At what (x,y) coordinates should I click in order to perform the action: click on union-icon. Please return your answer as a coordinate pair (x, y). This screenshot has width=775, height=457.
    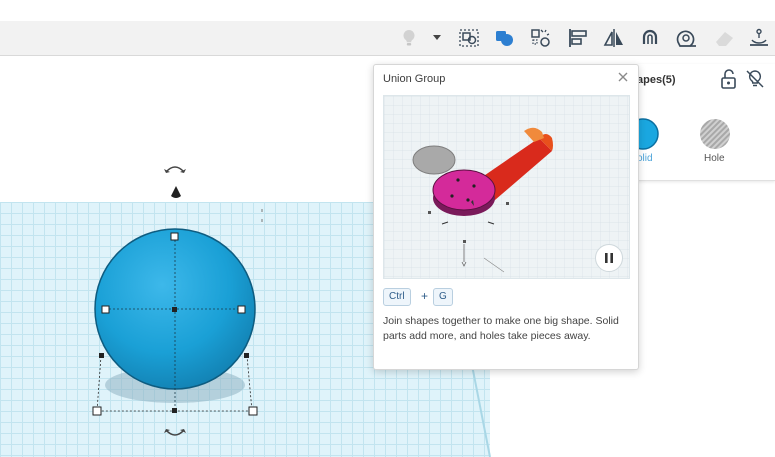
    Looking at the image, I should click on (505, 38).